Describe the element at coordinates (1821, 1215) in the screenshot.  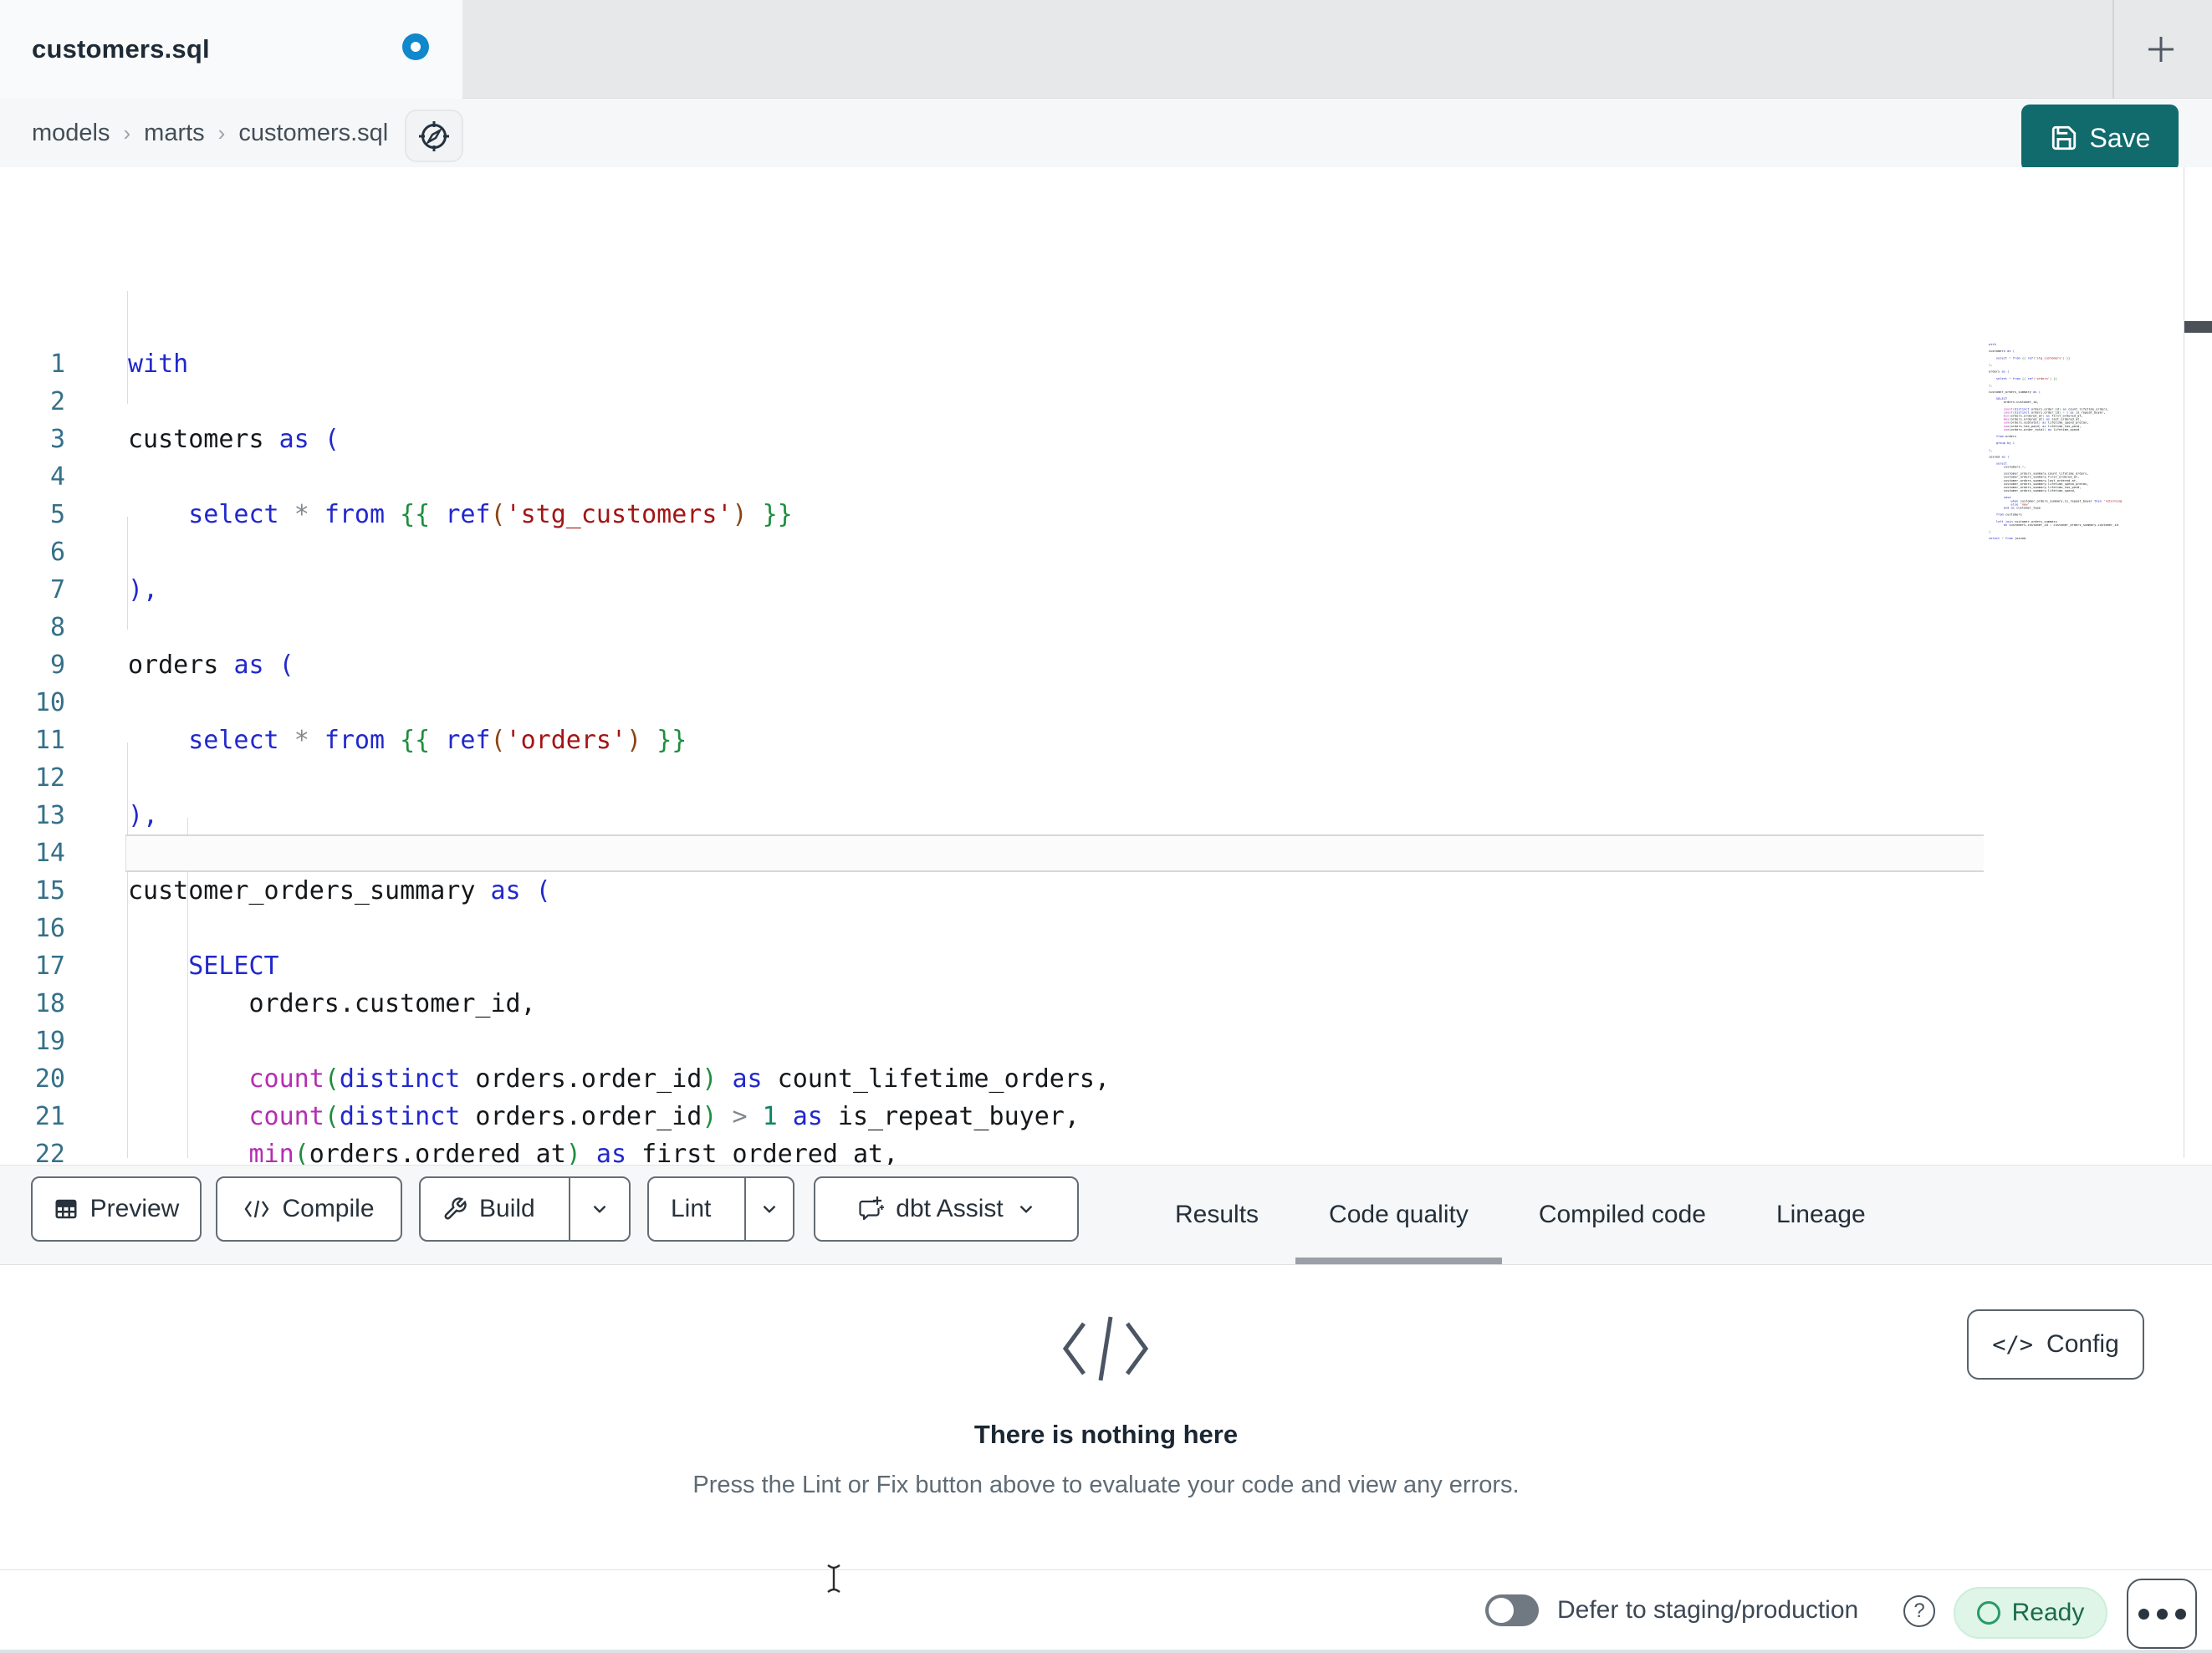
I see `tab-lineage: Lineage` at that location.